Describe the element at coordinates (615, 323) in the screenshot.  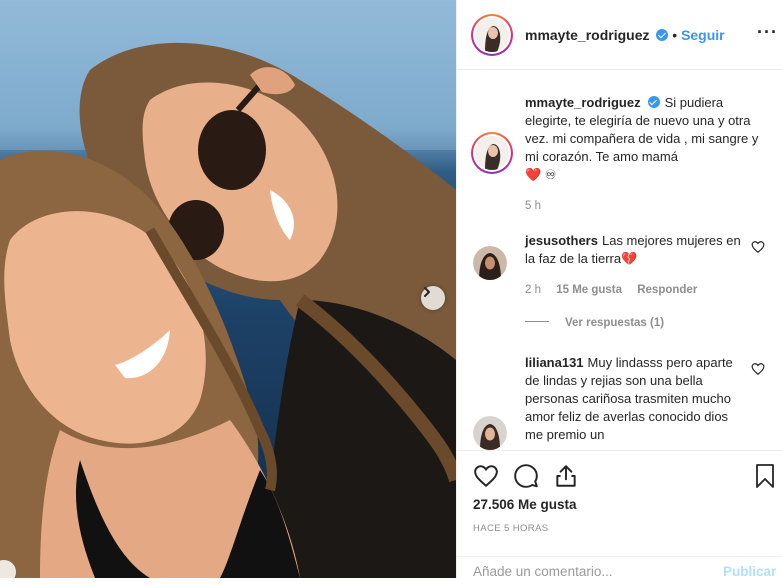
I see `view-replies-label: Ver respuestas (1)` at that location.